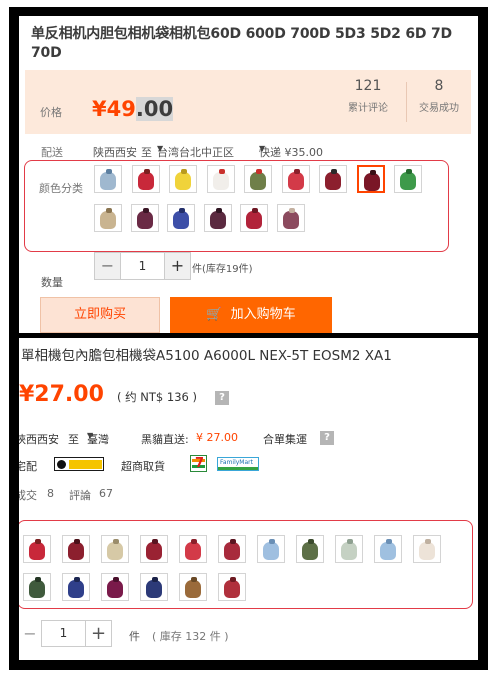  I want to click on add-to-cart-button: 🛒 加入购物车, so click(251, 315).